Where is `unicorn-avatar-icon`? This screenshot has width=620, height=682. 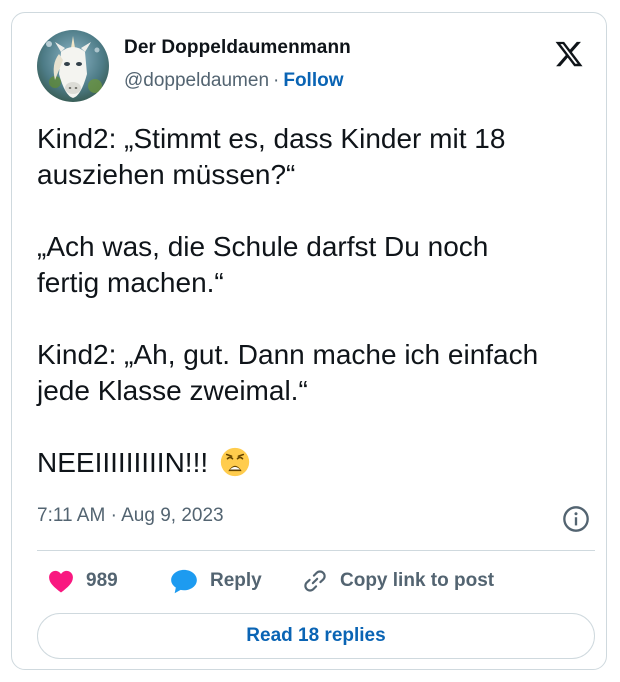
unicorn-avatar-icon is located at coordinates (73, 66).